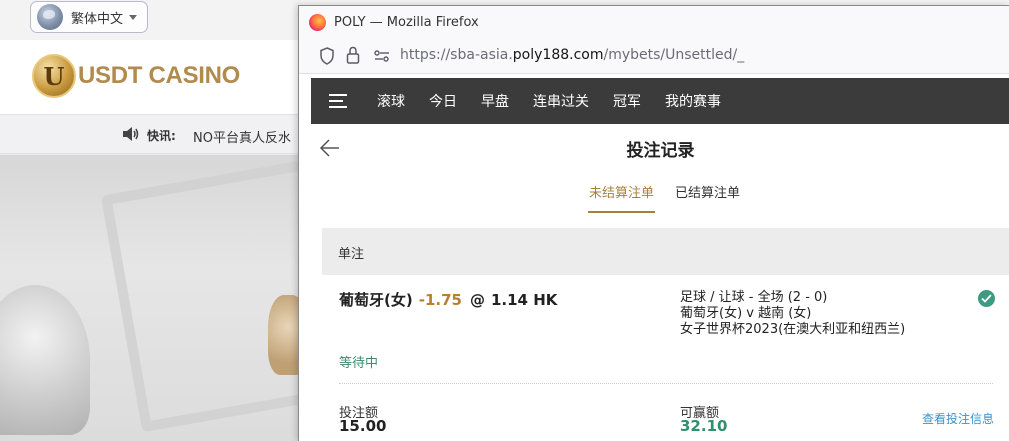  I want to click on handicap-value: -1.75, so click(440, 300).